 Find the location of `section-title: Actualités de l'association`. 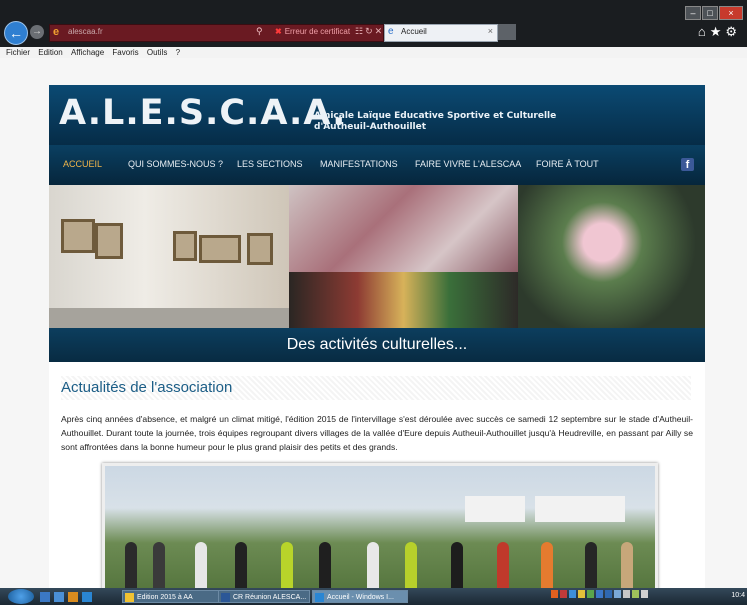

section-title: Actualités de l'association is located at coordinates (376, 388).